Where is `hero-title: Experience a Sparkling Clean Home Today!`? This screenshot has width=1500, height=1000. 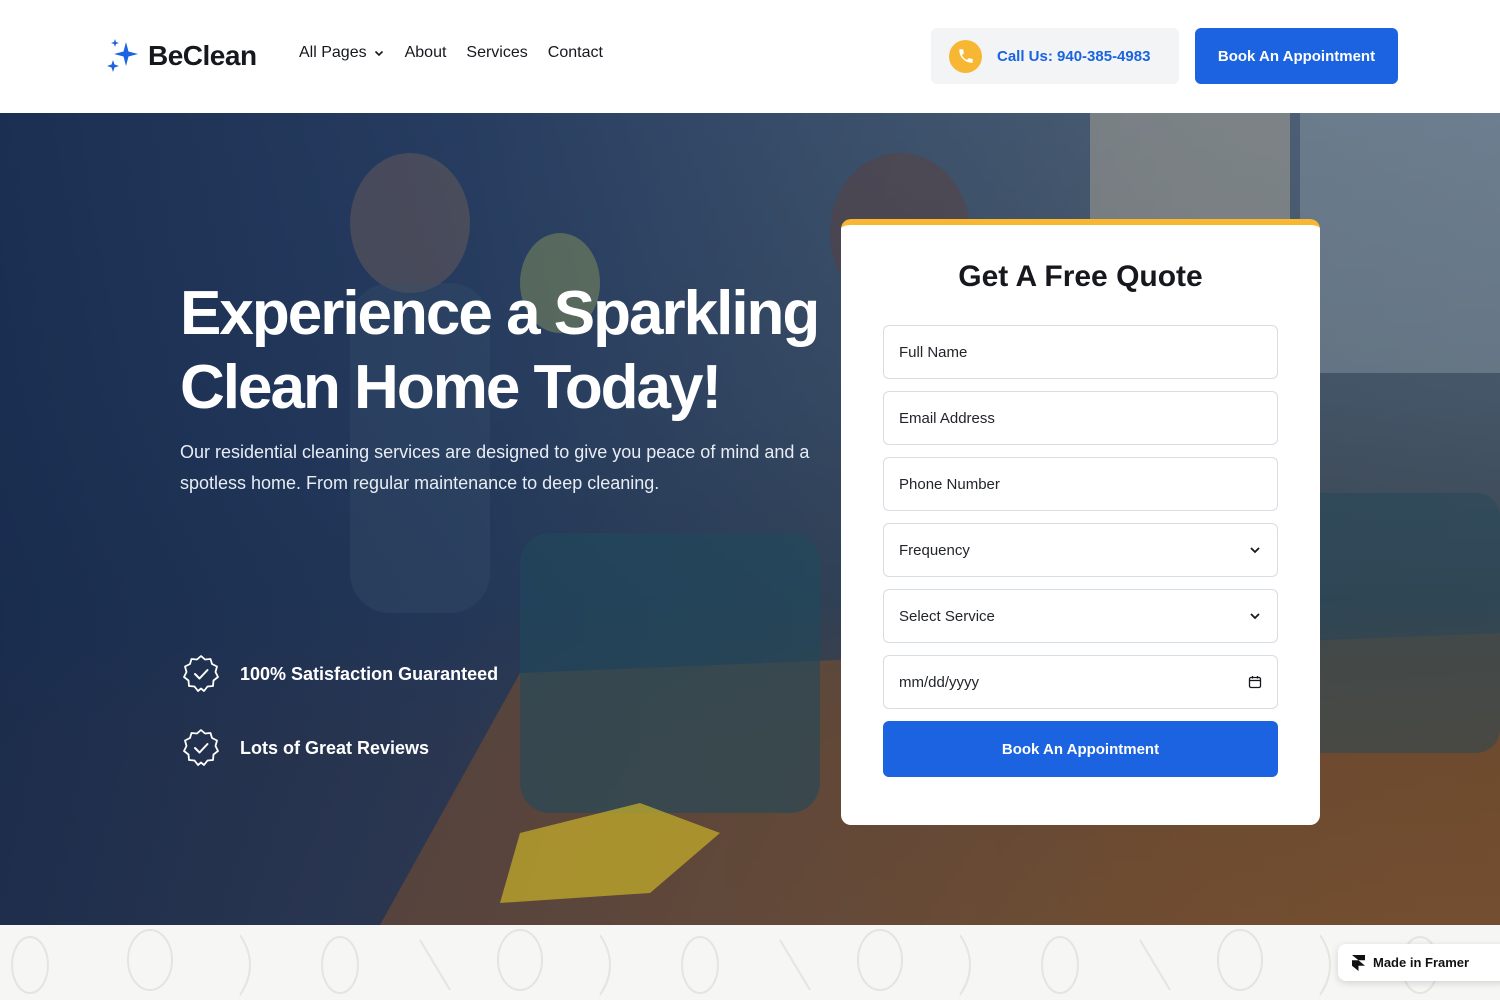
hero-title: Experience a Sparkling Clean Home Today! is located at coordinates (500, 350).